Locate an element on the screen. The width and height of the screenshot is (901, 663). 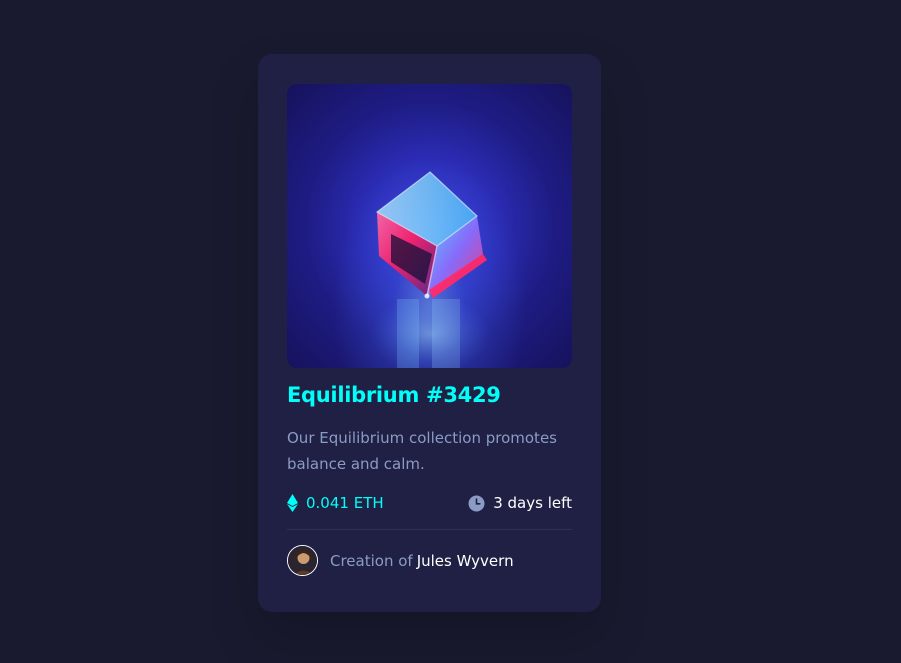
creator-text: Creation of Jules Wyvern is located at coordinates (422, 561).